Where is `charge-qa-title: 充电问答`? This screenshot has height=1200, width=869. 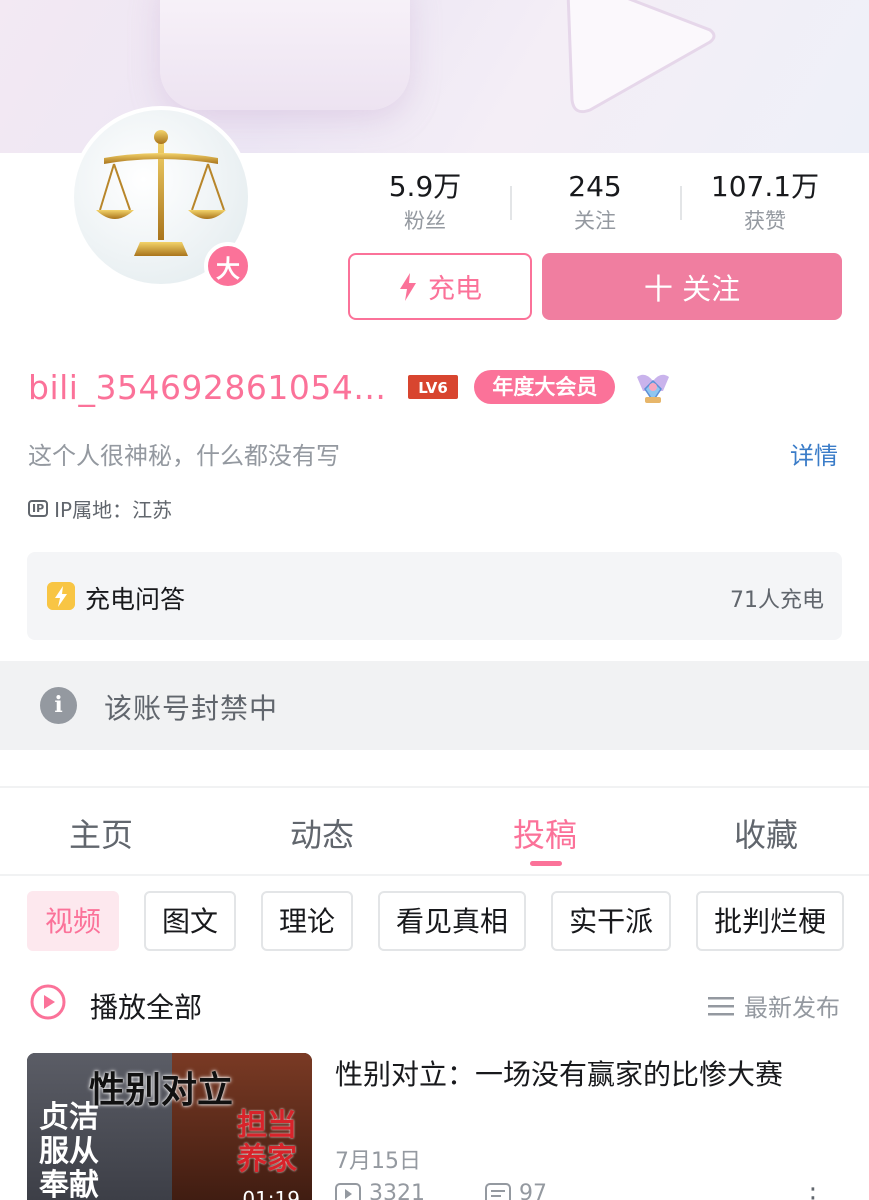 charge-qa-title: 充电问答 is located at coordinates (135, 599).